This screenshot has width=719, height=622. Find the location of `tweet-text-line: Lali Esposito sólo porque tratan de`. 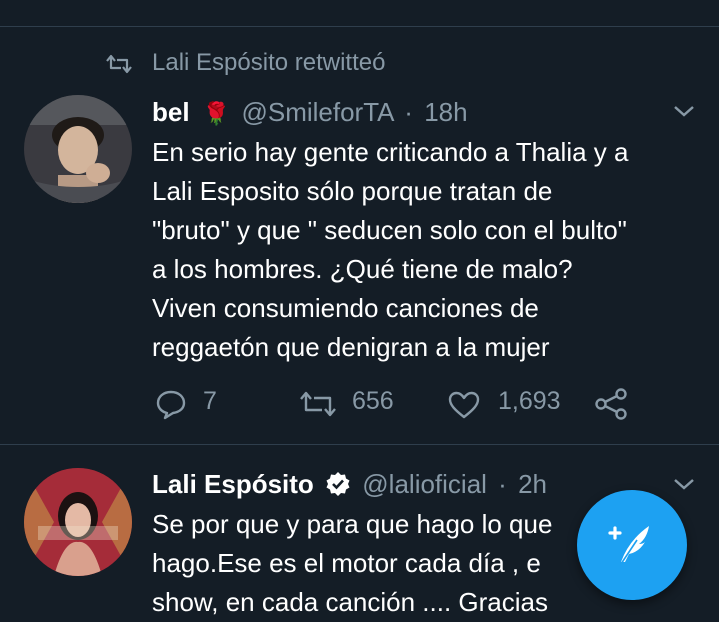

tweet-text-line: Lali Esposito sólo porque tratan de is located at coordinates (352, 191).